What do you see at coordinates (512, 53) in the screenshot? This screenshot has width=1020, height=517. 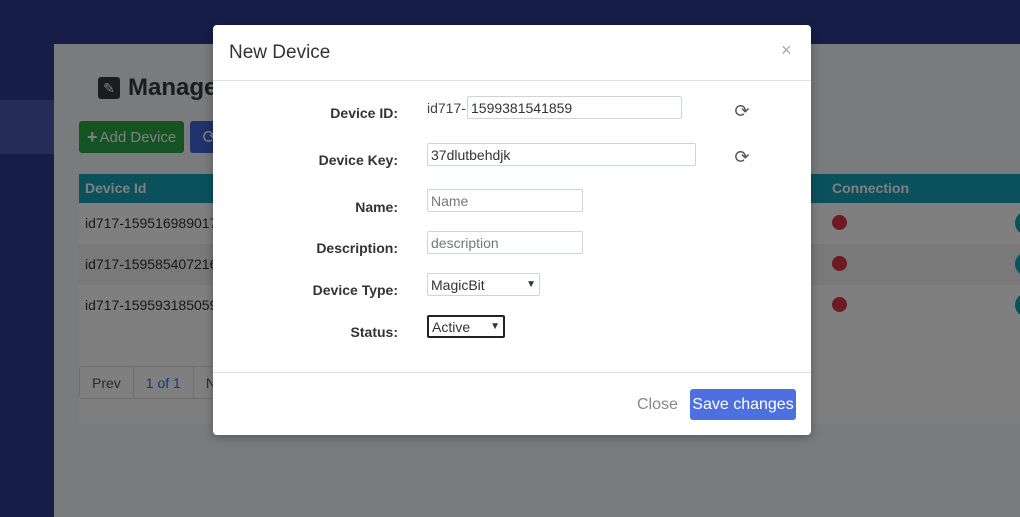 I see `modal-header: New Device ×` at bounding box center [512, 53].